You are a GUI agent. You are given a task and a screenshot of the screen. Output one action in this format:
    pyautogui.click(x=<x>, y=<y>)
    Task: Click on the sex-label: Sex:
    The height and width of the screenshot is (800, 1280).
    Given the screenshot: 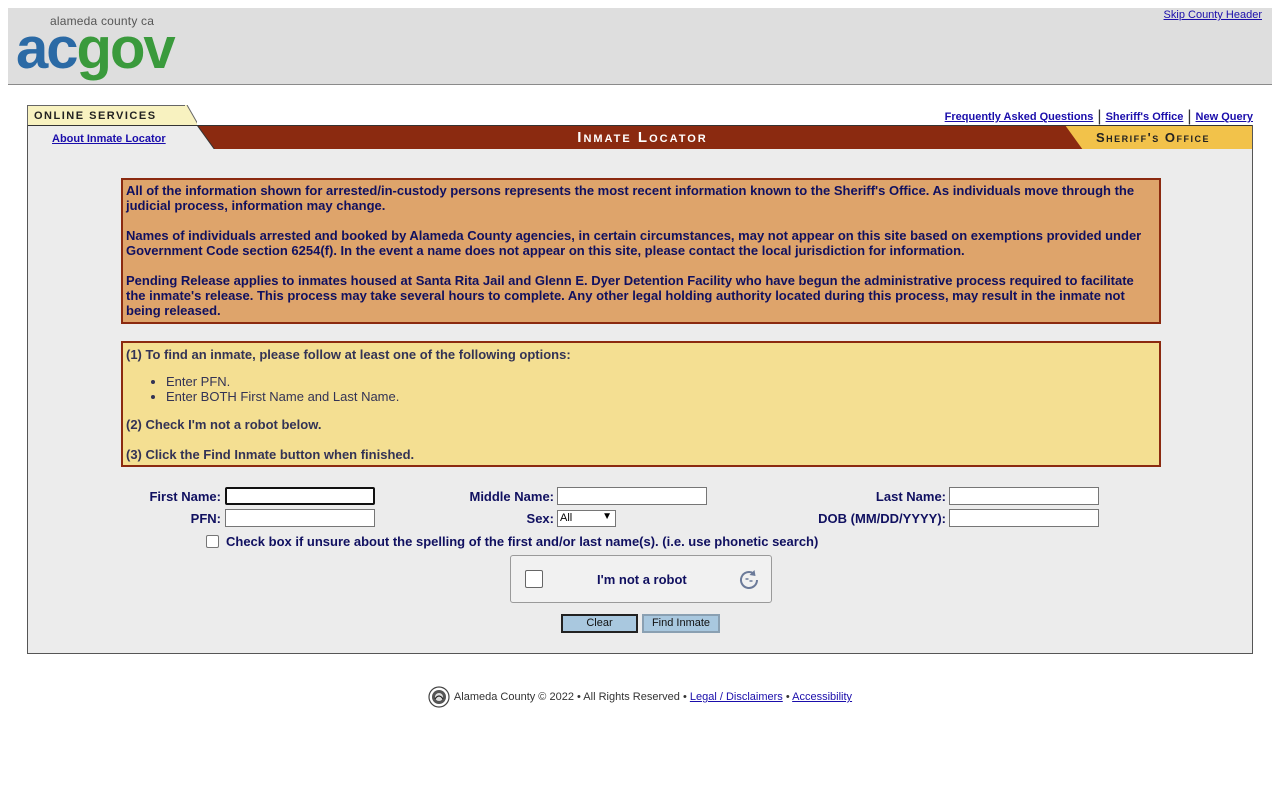 What is the action you would take?
    pyautogui.click(x=540, y=518)
    